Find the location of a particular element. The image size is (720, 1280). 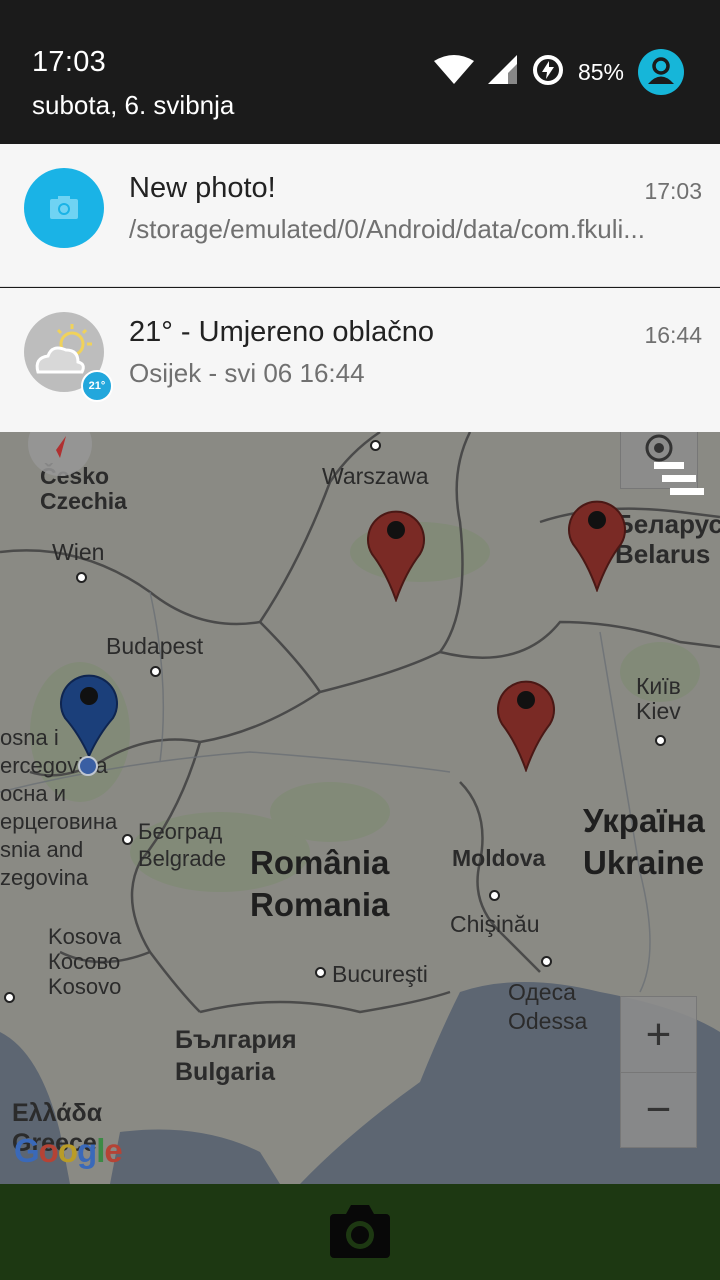

layers-icon is located at coordinates (679, 480).